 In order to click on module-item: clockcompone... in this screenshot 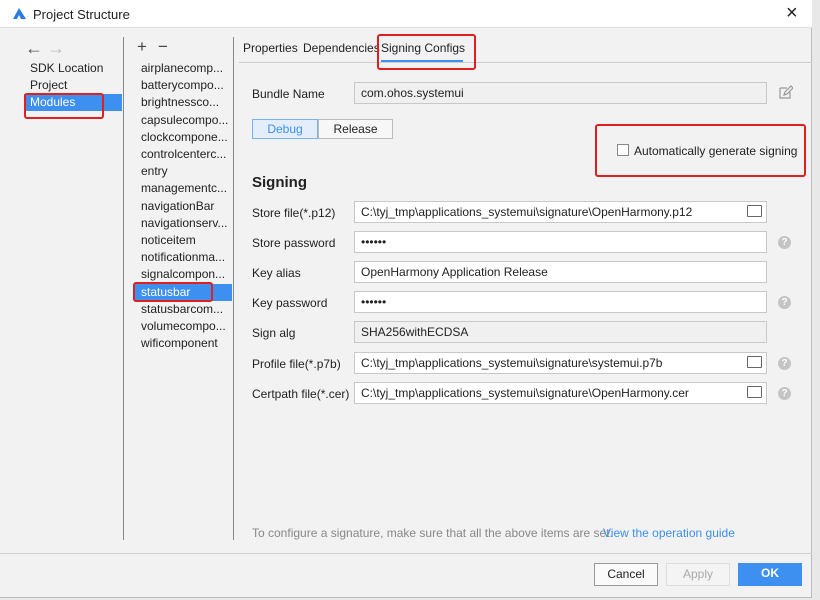, I will do `click(183, 137)`.